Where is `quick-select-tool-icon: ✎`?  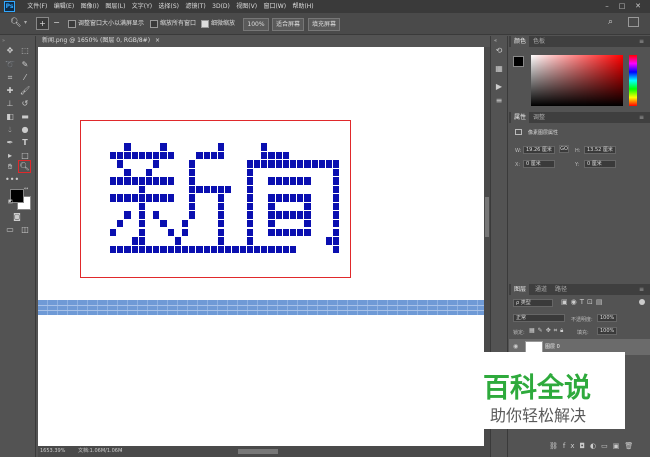 quick-select-tool-icon: ✎ is located at coordinates (25, 65).